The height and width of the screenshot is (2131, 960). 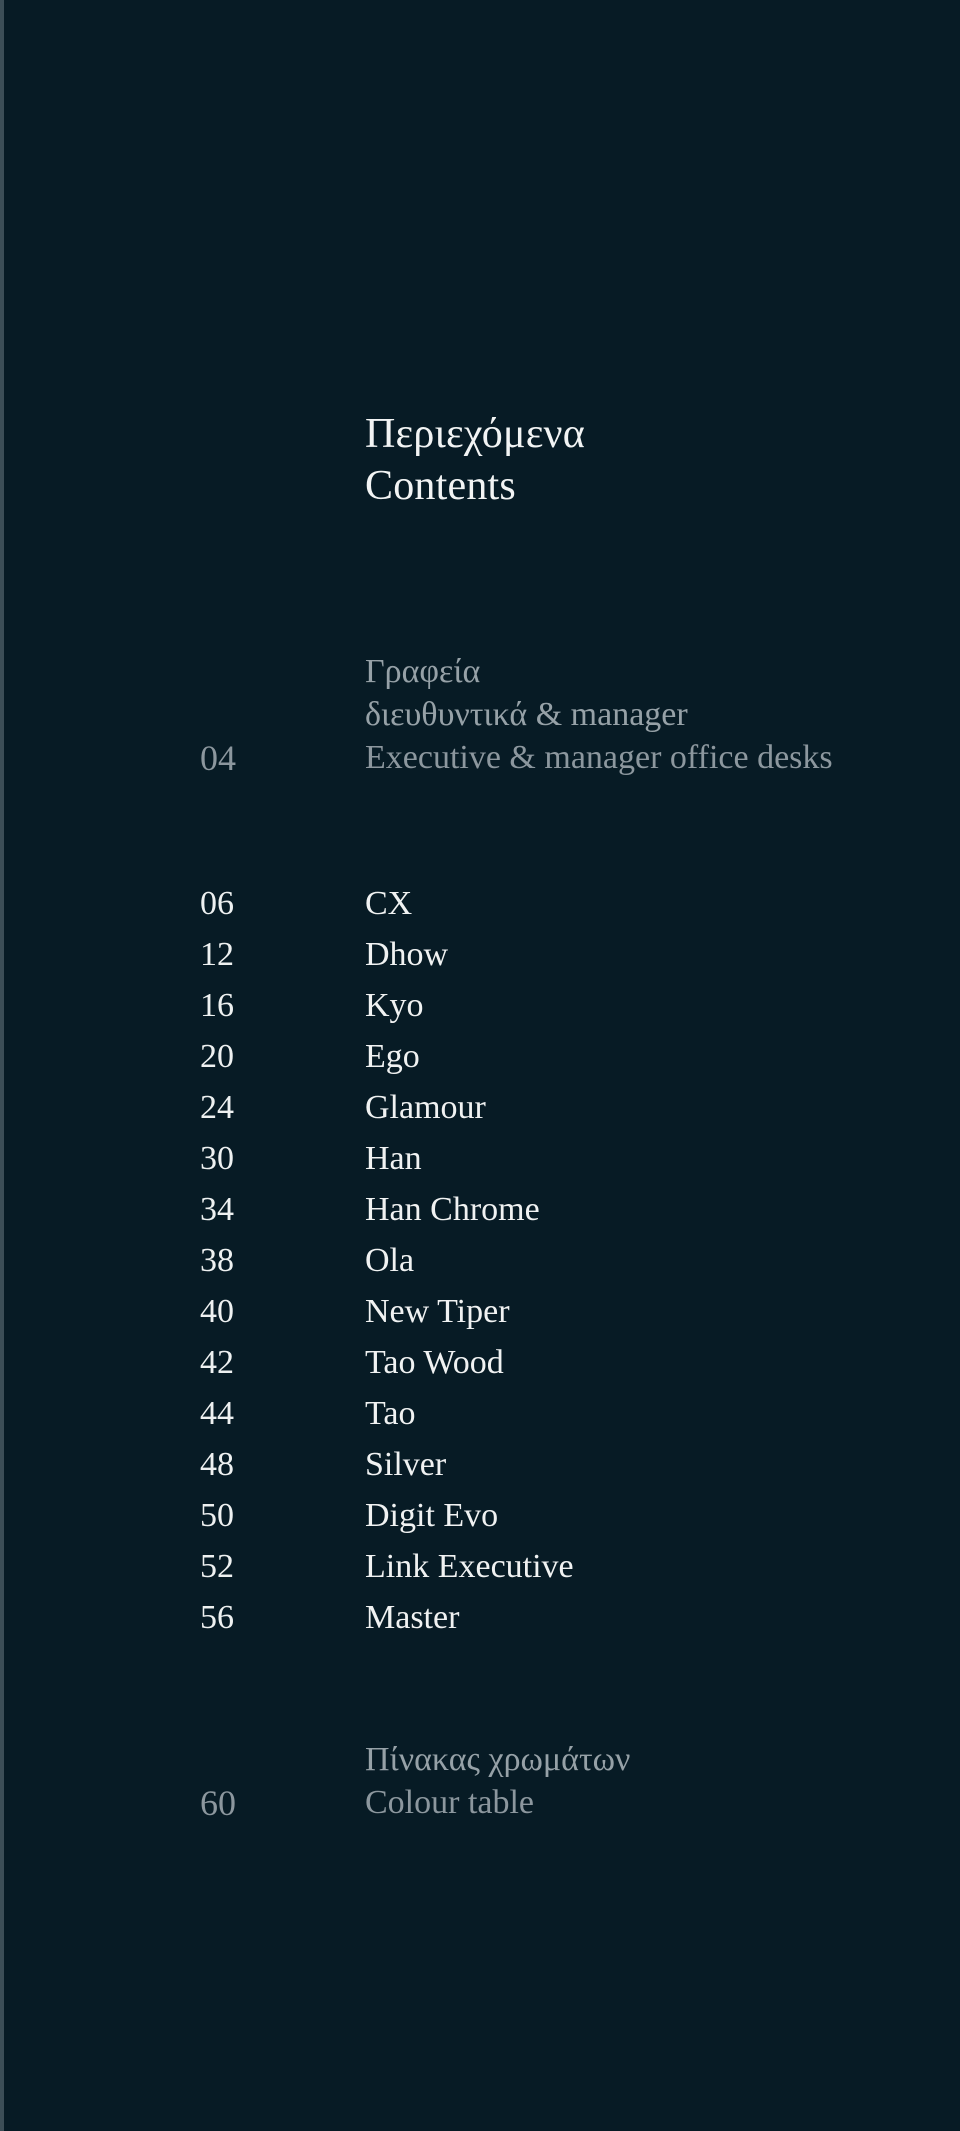 I want to click on list-item: 44 Tao, so click(x=480, y=1413).